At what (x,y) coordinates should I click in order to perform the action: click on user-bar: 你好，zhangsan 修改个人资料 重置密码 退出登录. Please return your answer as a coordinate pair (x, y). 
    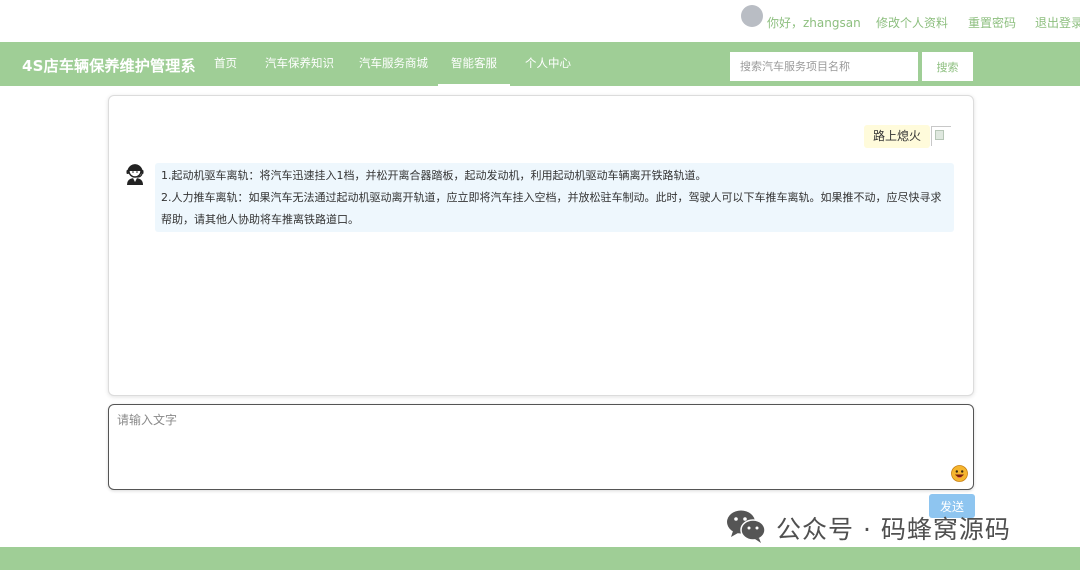
    Looking at the image, I should click on (540, 21).